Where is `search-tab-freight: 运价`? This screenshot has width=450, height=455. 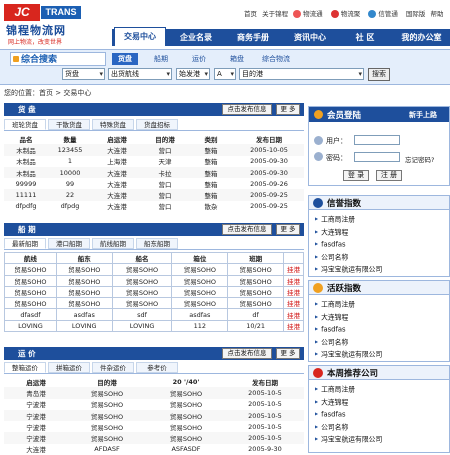
search-tab-freight: 运价 is located at coordinates (199, 59).